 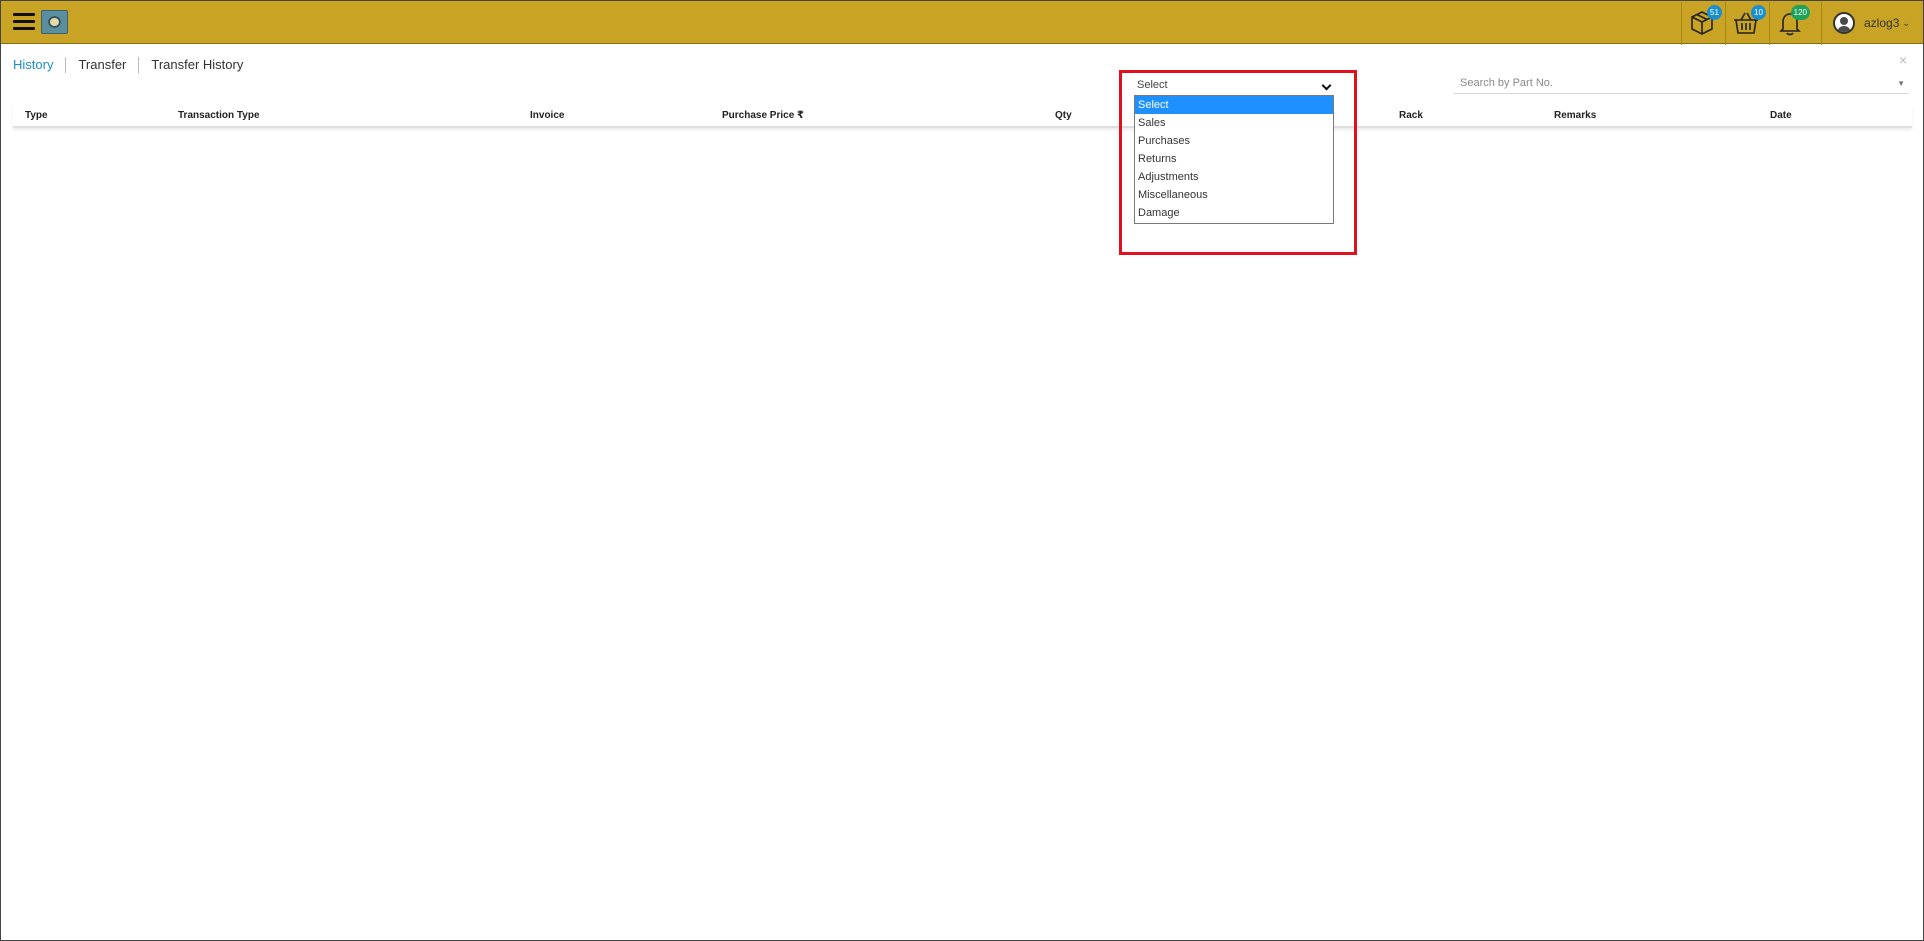 I want to click on column-header-purchase-price: Purchase Price ₹, so click(x=763, y=115).